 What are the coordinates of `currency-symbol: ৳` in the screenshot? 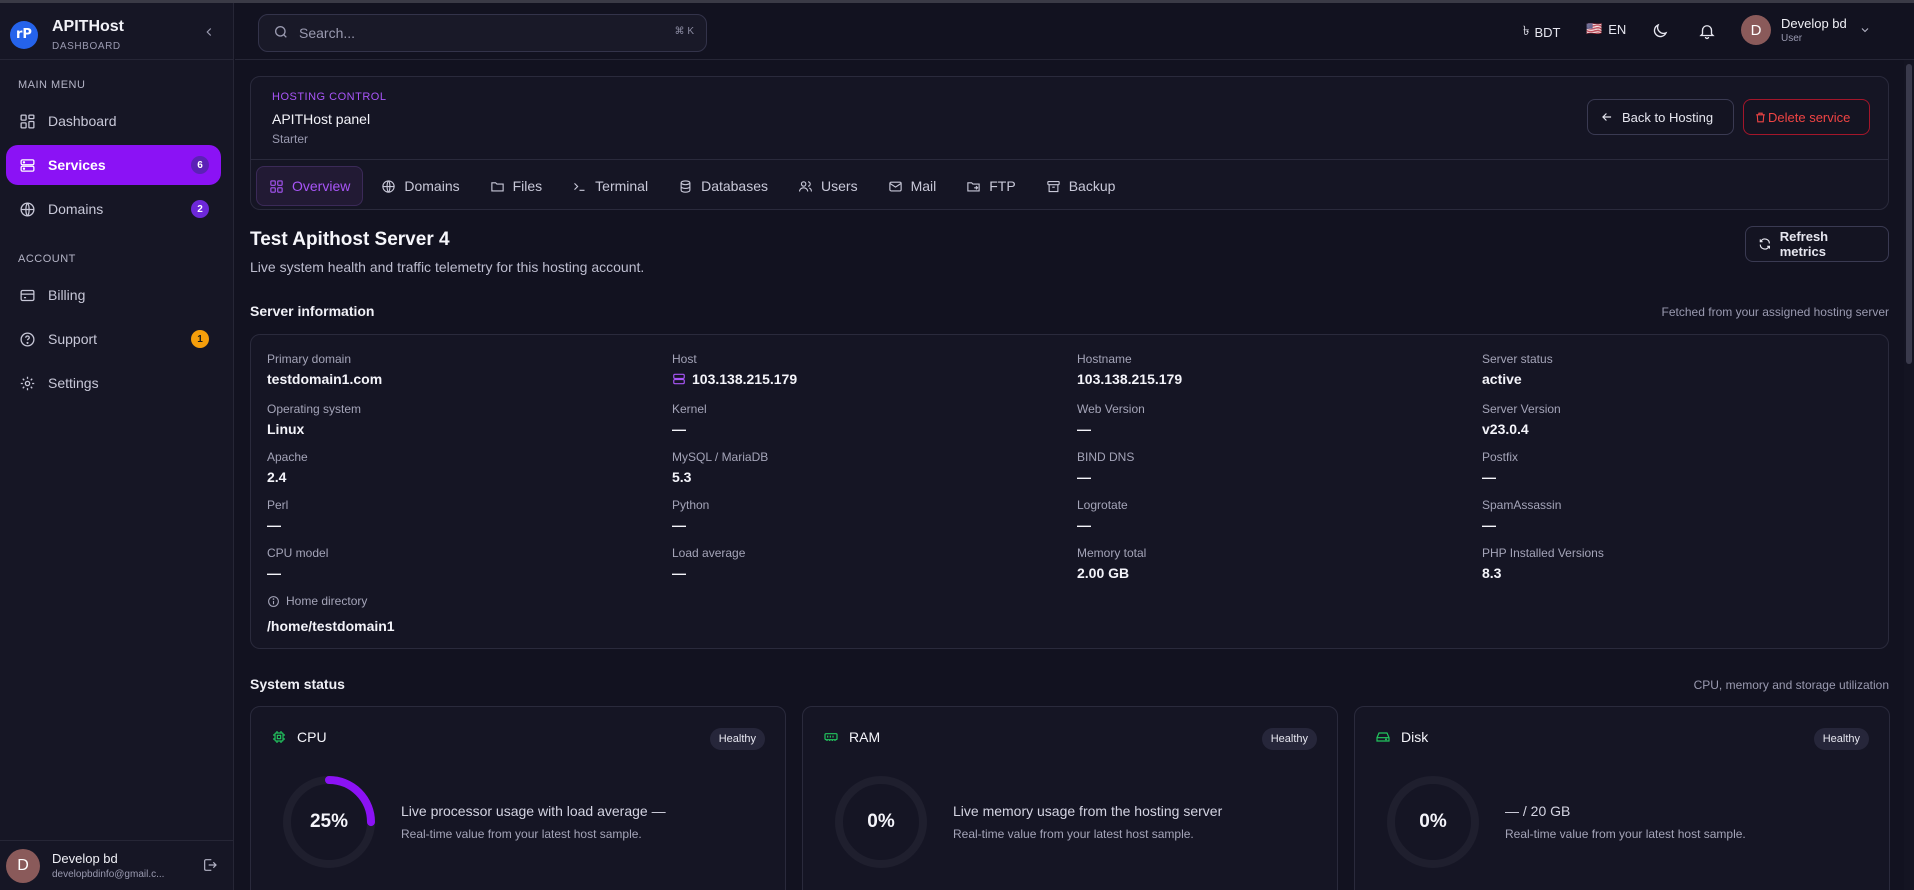 It's located at (1526, 30).